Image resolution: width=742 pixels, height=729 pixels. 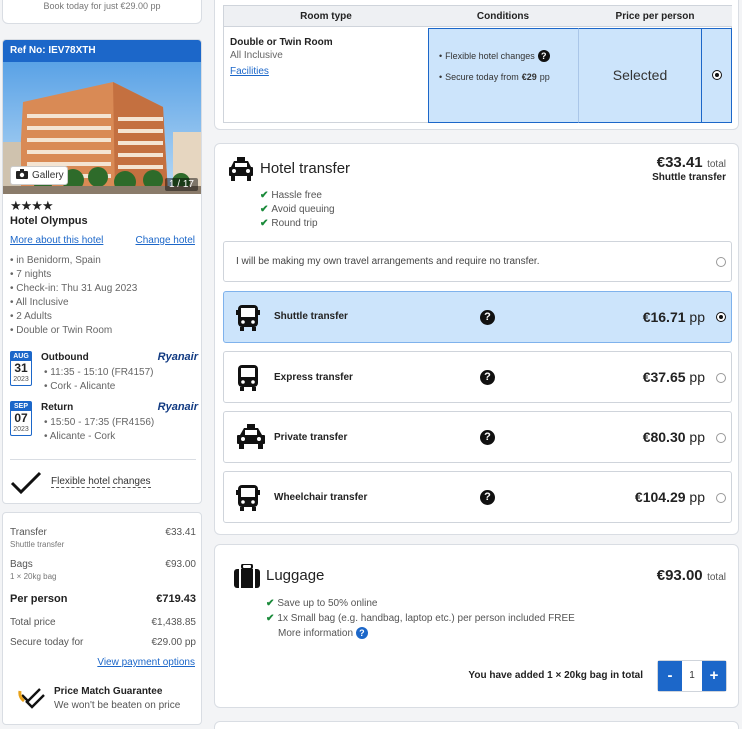 I want to click on transfer-total: €33.41 total Shuttle transfer, so click(x=689, y=168).